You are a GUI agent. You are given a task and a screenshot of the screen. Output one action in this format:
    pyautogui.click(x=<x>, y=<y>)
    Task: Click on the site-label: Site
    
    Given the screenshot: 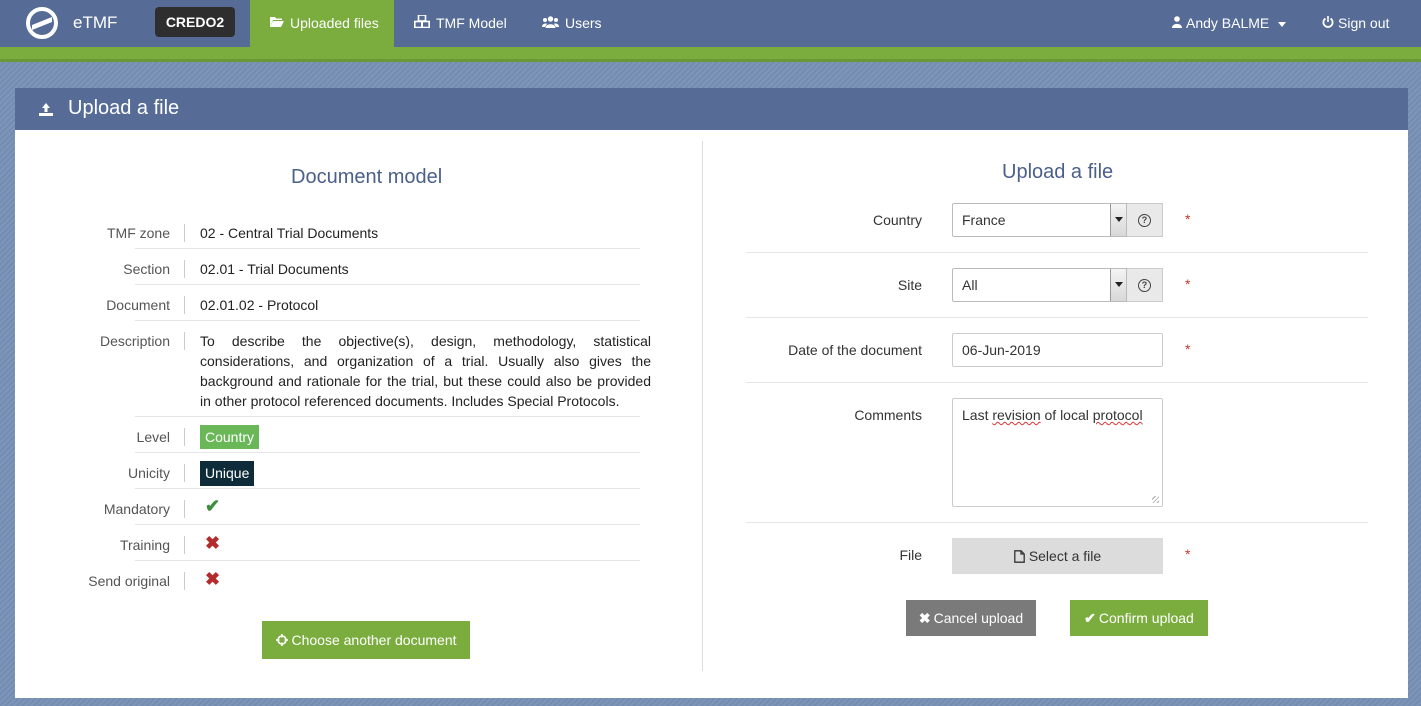 What is the action you would take?
    pyautogui.click(x=909, y=285)
    